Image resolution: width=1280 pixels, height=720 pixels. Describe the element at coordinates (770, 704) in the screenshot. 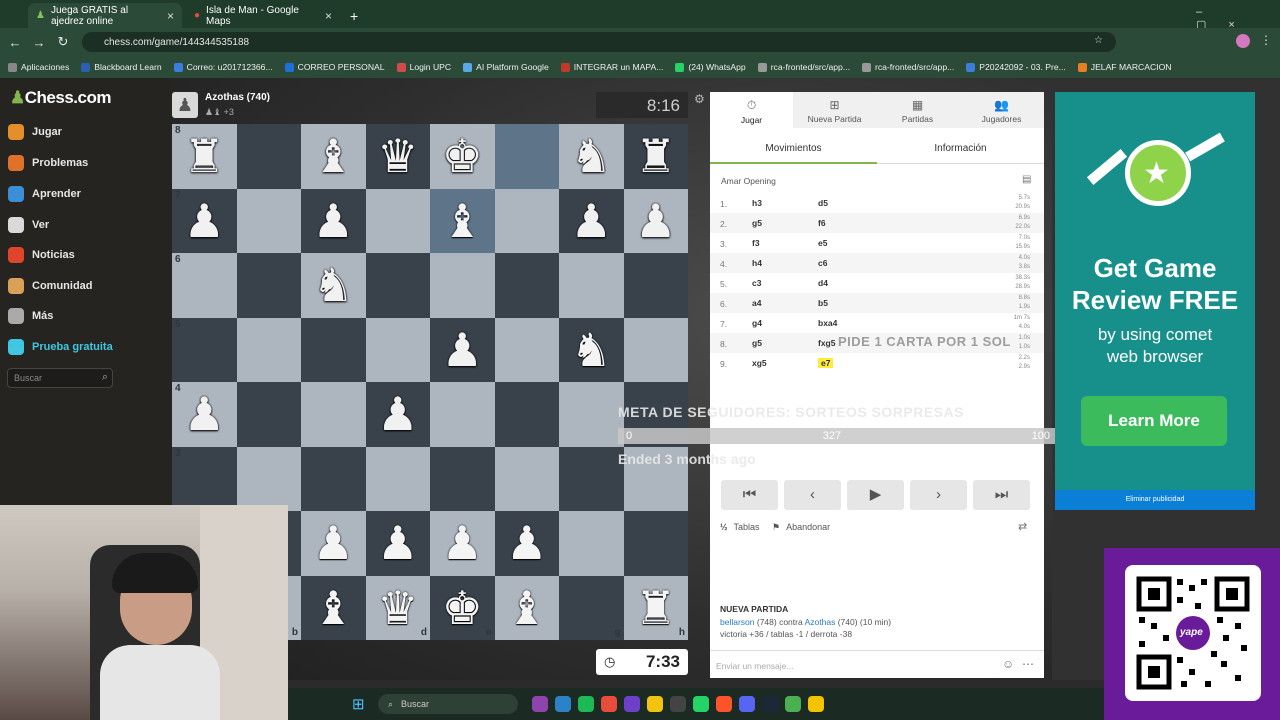

I see `steam-icon` at that location.